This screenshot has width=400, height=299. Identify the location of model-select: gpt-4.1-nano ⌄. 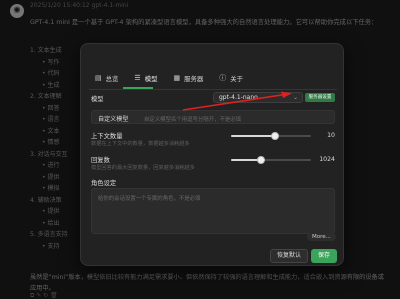
(258, 97).